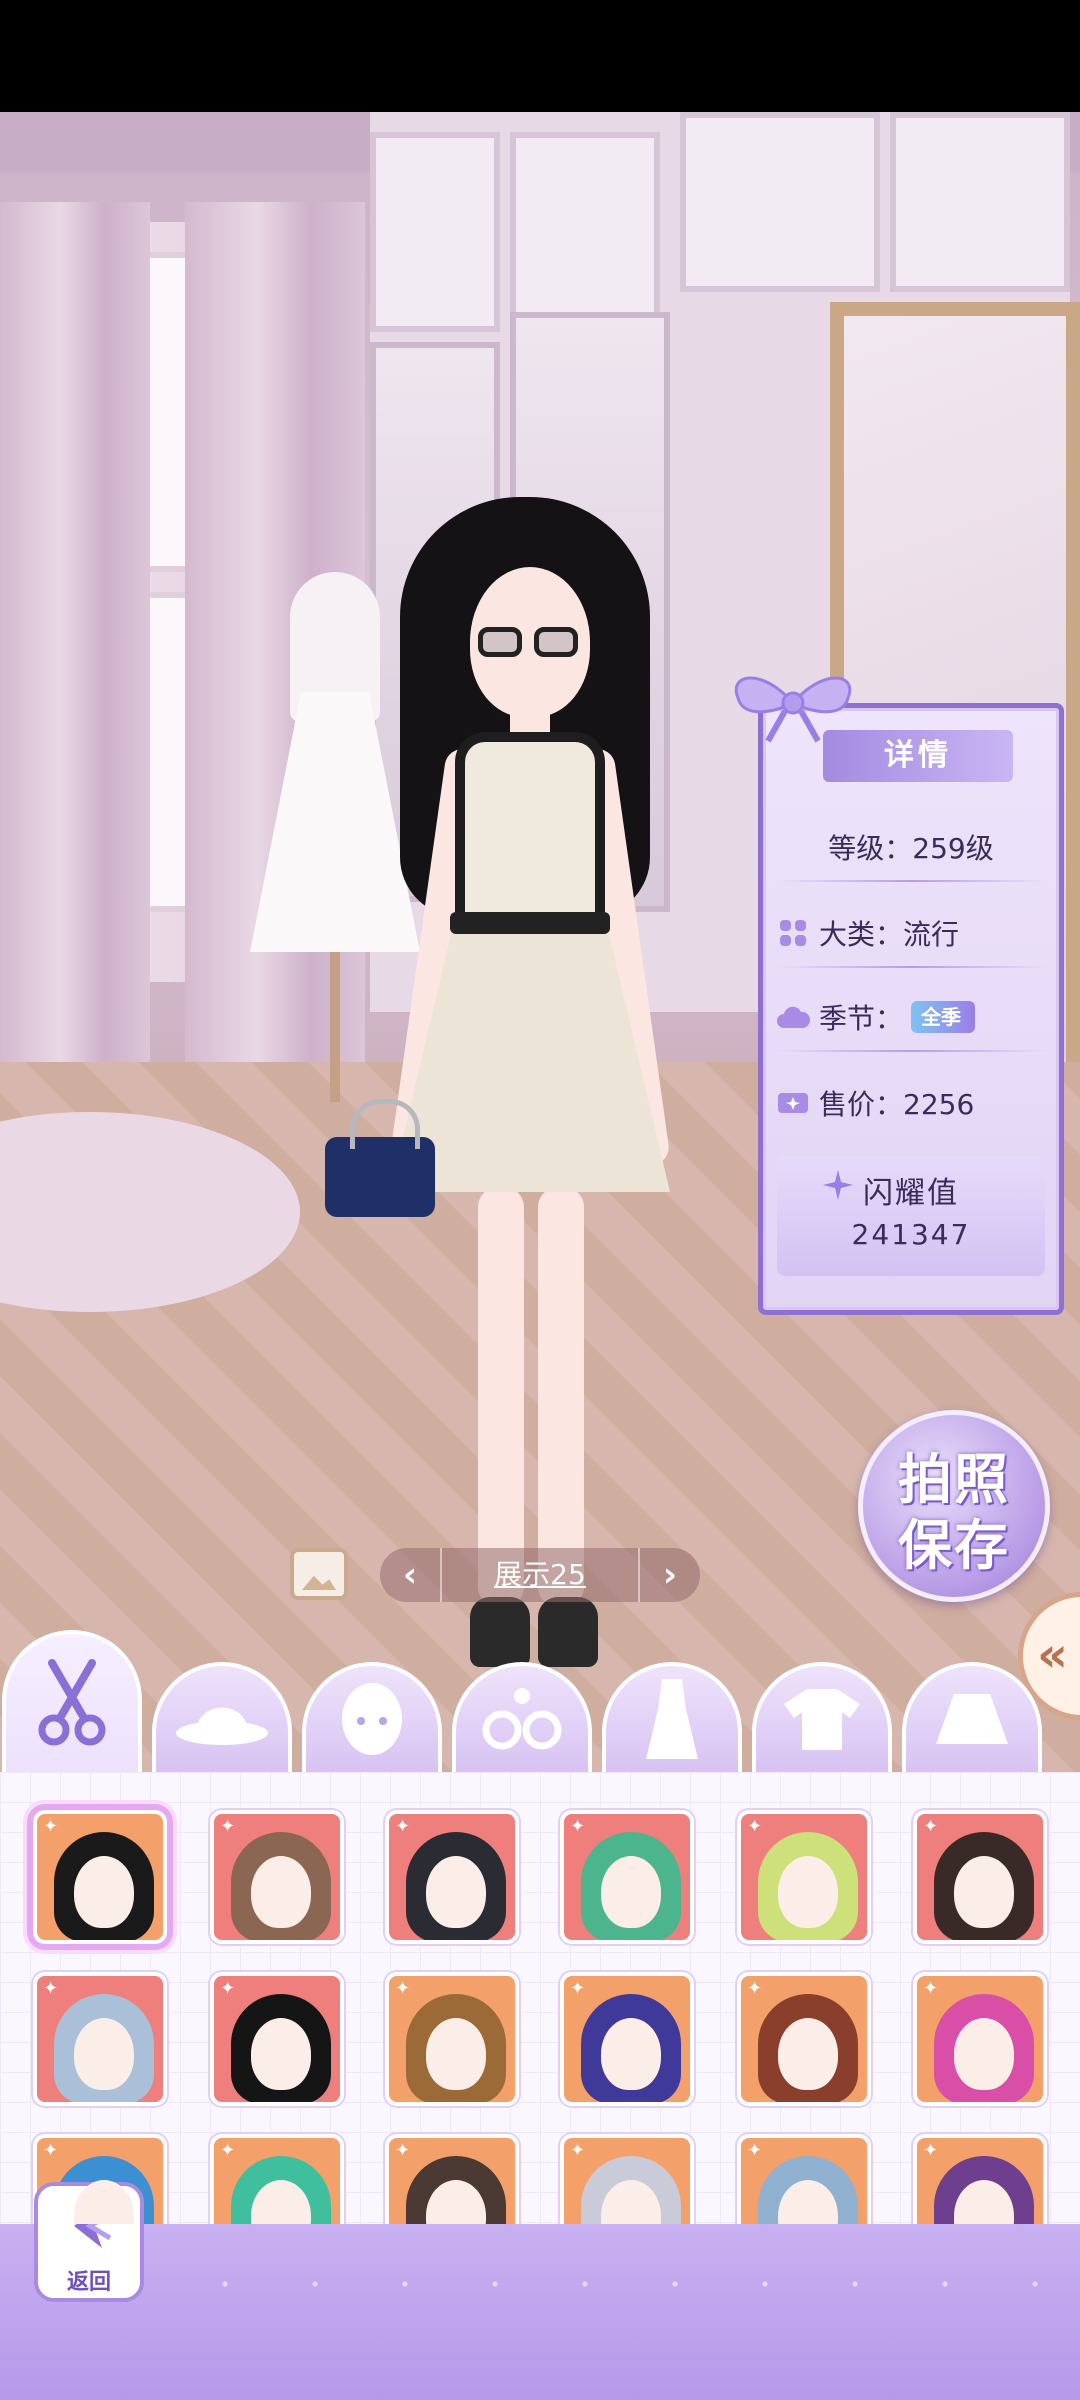 This screenshot has height=2400, width=1080. I want to click on item-hair-16: ✦, so click(627, 2179).